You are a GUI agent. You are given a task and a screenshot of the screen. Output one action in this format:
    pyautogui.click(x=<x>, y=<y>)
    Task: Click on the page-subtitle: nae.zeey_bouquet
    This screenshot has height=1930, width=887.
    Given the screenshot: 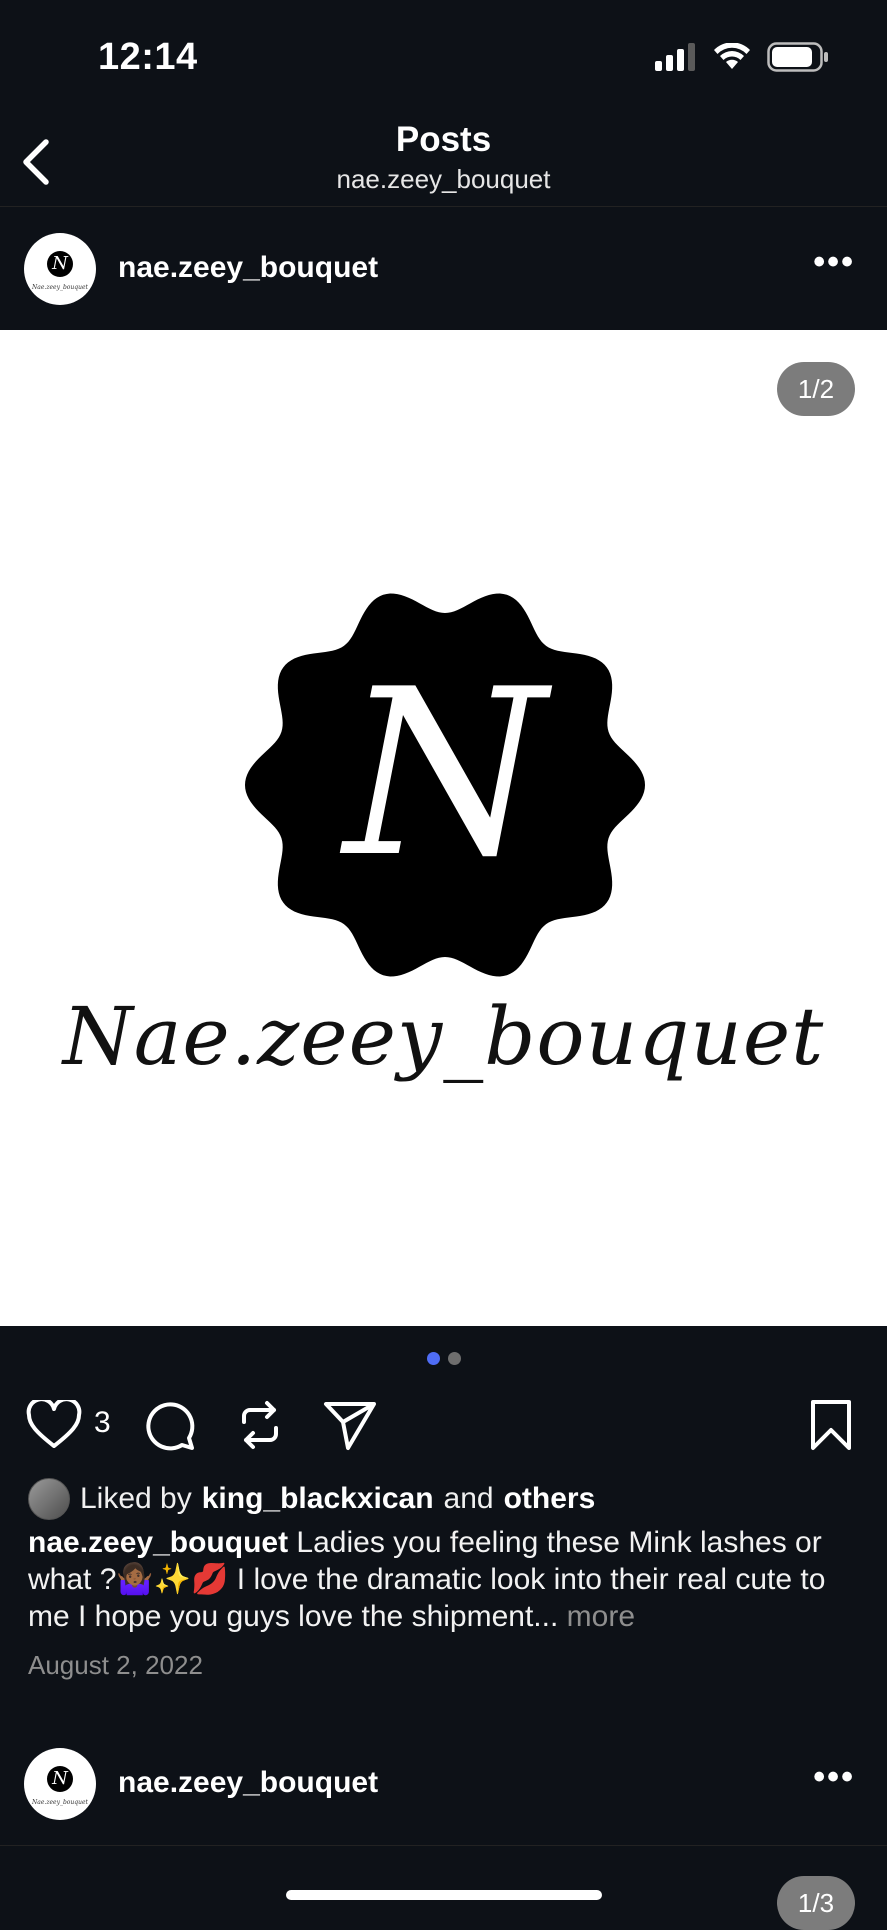 What is the action you would take?
    pyautogui.click(x=443, y=179)
    